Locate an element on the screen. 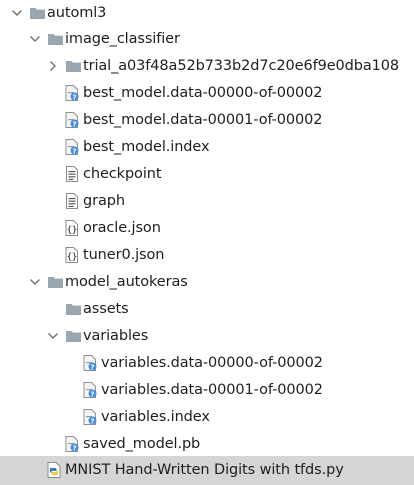  tree-node-file: ? best_model.index is located at coordinates (207, 147).